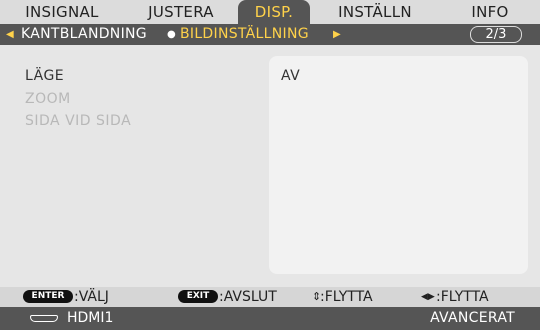 The height and width of the screenshot is (330, 540). I want to click on hdmi-icon, so click(44, 318).